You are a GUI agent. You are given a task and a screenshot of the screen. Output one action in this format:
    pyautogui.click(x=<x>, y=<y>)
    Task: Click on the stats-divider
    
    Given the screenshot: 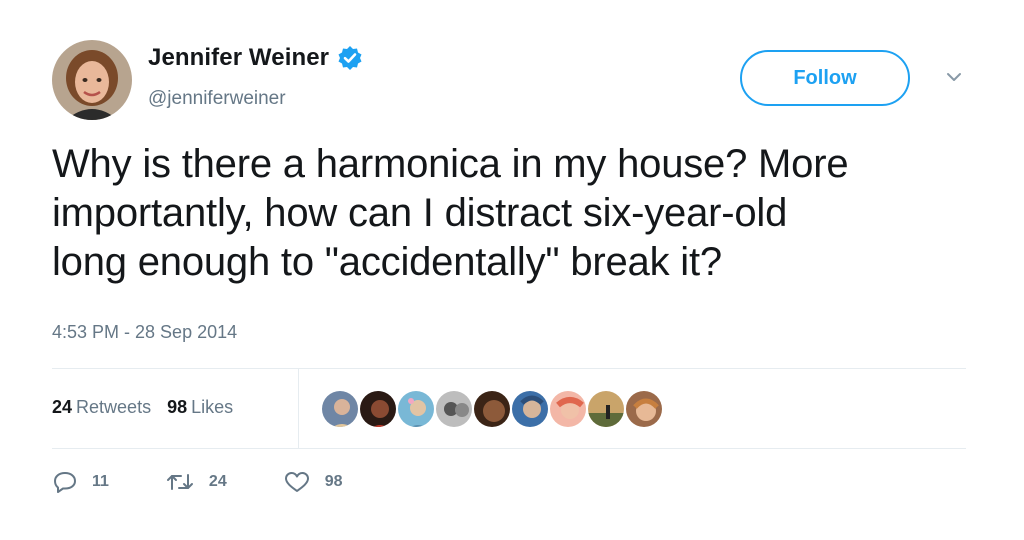 What is the action you would take?
    pyautogui.click(x=298, y=408)
    